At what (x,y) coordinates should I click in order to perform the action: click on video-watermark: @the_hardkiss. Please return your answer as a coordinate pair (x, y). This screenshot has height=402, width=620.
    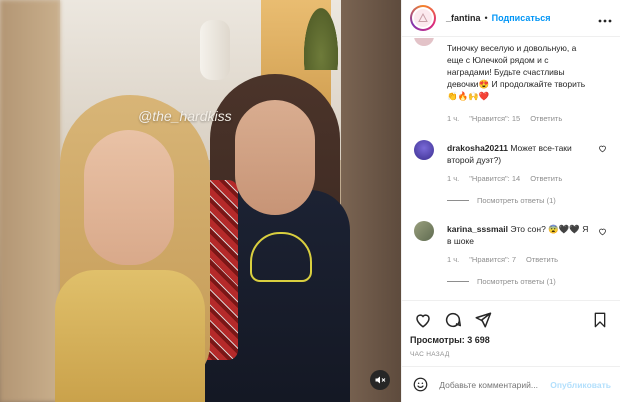
    Looking at the image, I should click on (185, 116).